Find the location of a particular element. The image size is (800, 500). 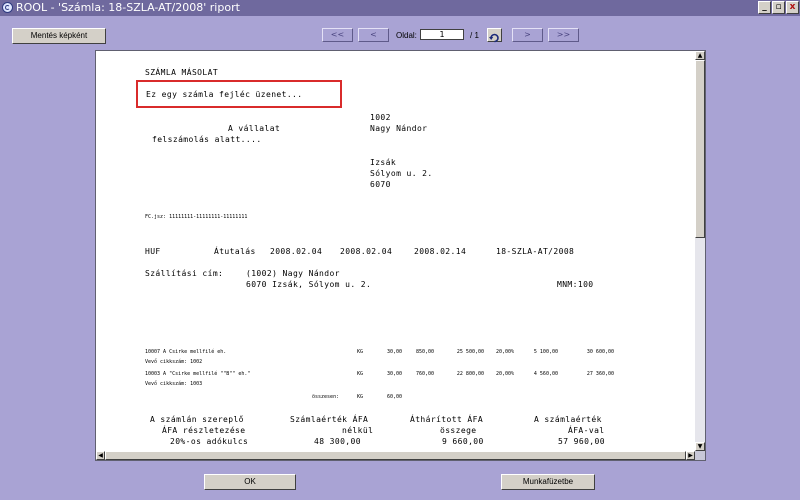

customer-name: Nagy Nándor is located at coordinates (399, 128).